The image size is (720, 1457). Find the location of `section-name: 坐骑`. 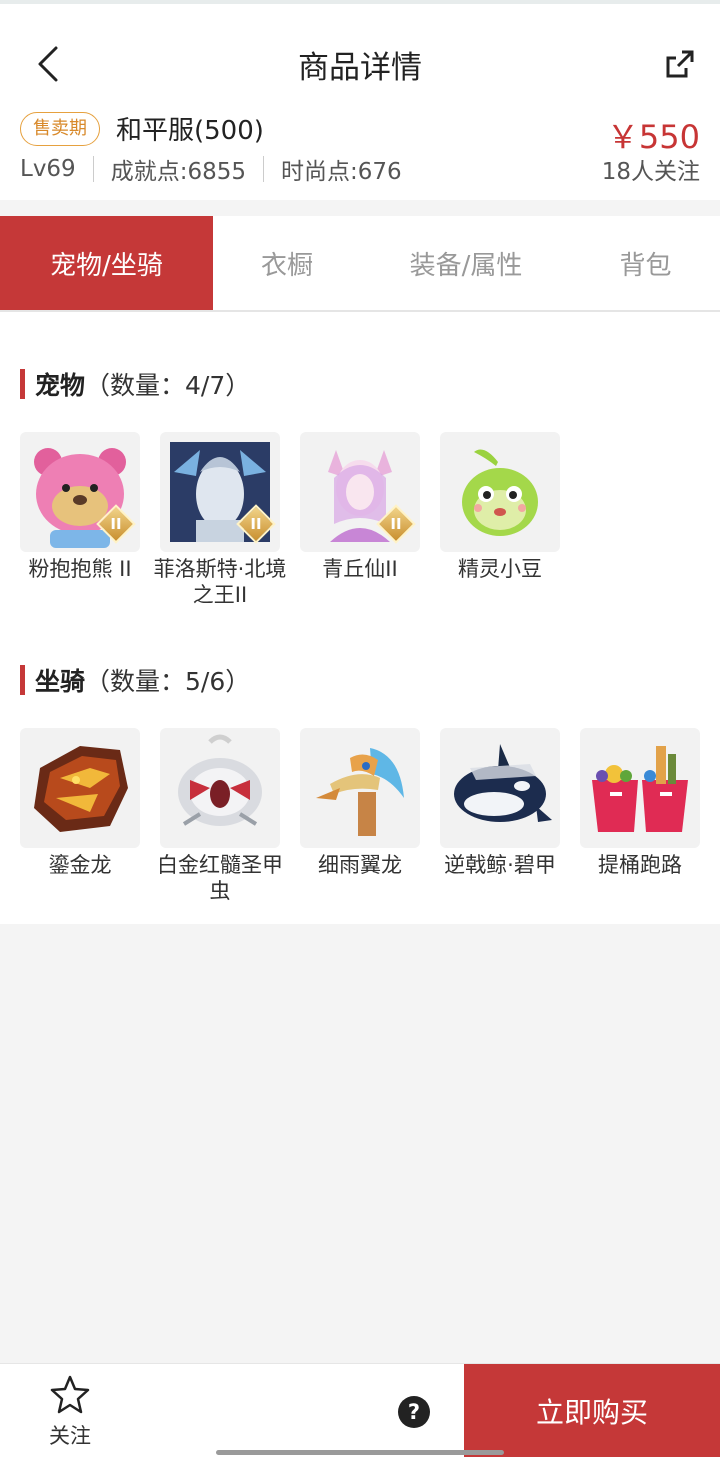

section-name: 坐骑 is located at coordinates (60, 681).